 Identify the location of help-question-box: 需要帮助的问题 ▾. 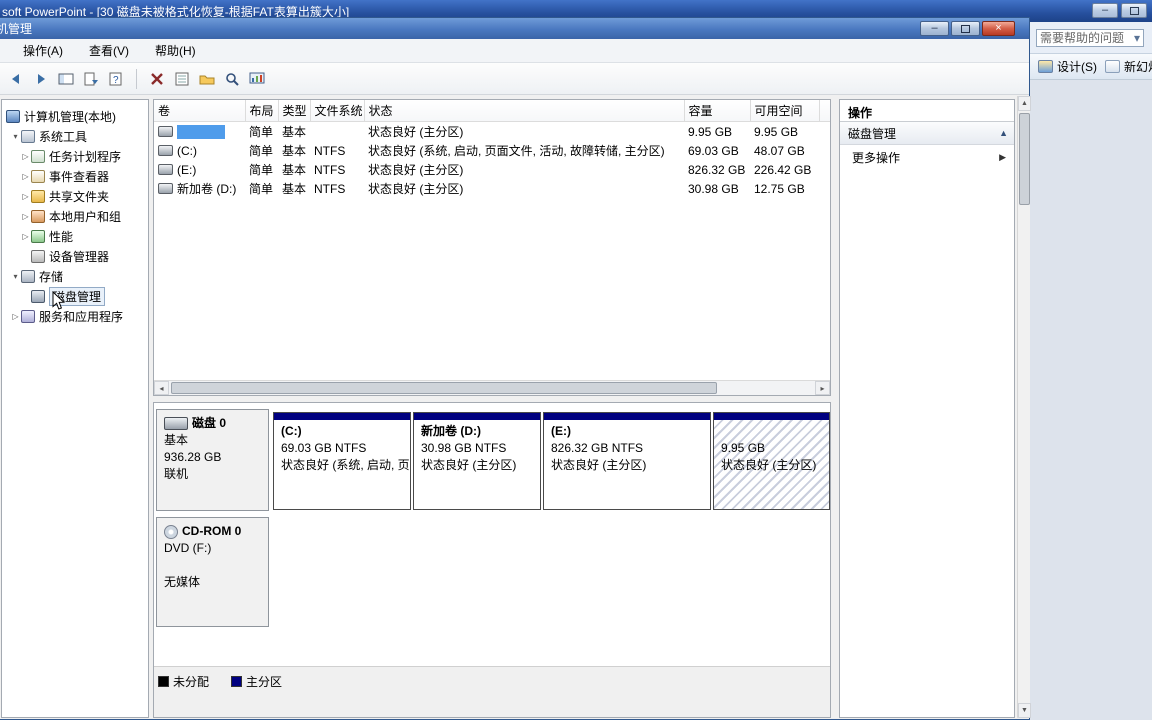
(1090, 38).